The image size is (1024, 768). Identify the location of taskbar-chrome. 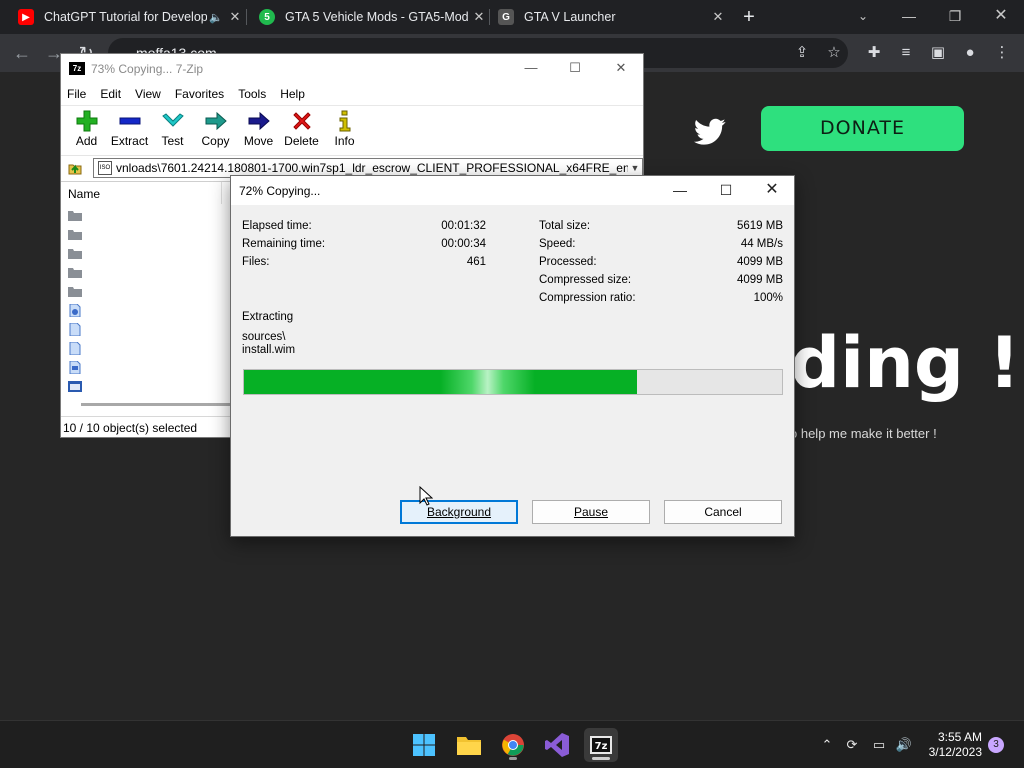
(513, 745).